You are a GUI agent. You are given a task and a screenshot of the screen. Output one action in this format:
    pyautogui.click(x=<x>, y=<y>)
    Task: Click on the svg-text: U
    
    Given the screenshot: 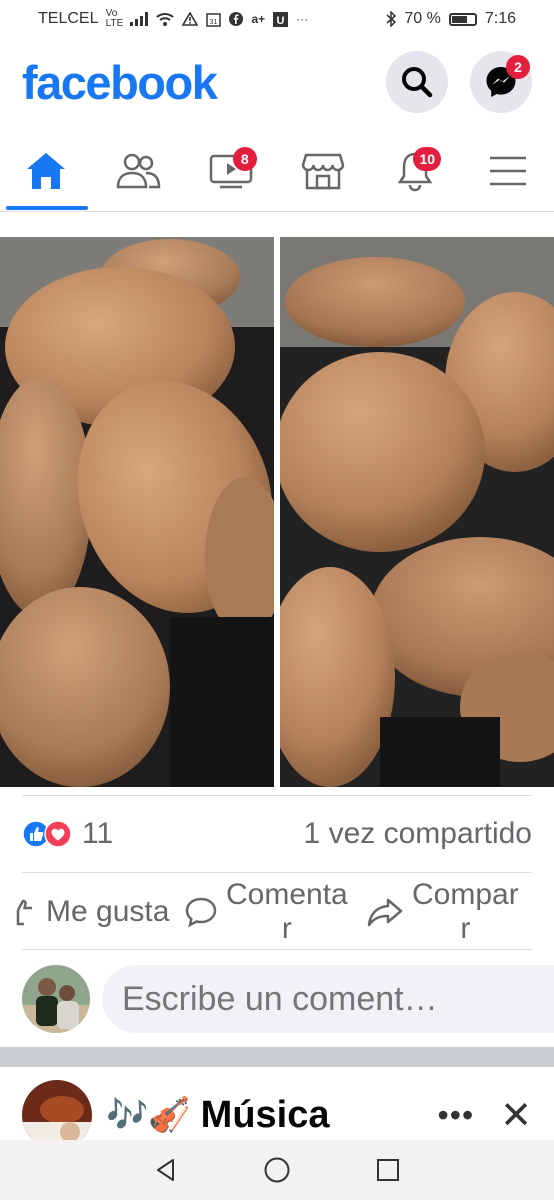 What is the action you would take?
    pyautogui.click(x=281, y=21)
    